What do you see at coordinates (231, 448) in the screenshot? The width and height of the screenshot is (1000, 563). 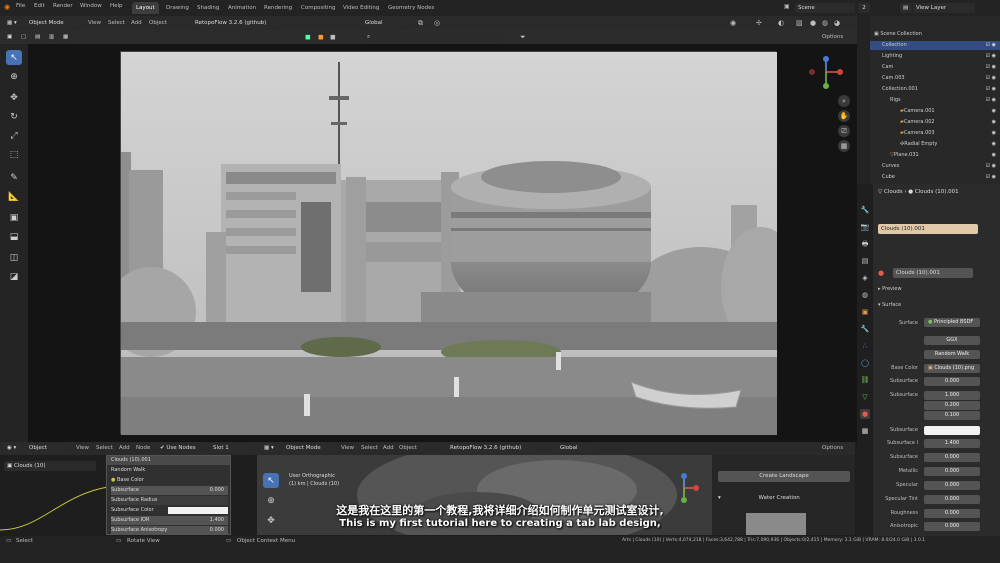 I see `material-slot-selector: Slot 1` at bounding box center [231, 448].